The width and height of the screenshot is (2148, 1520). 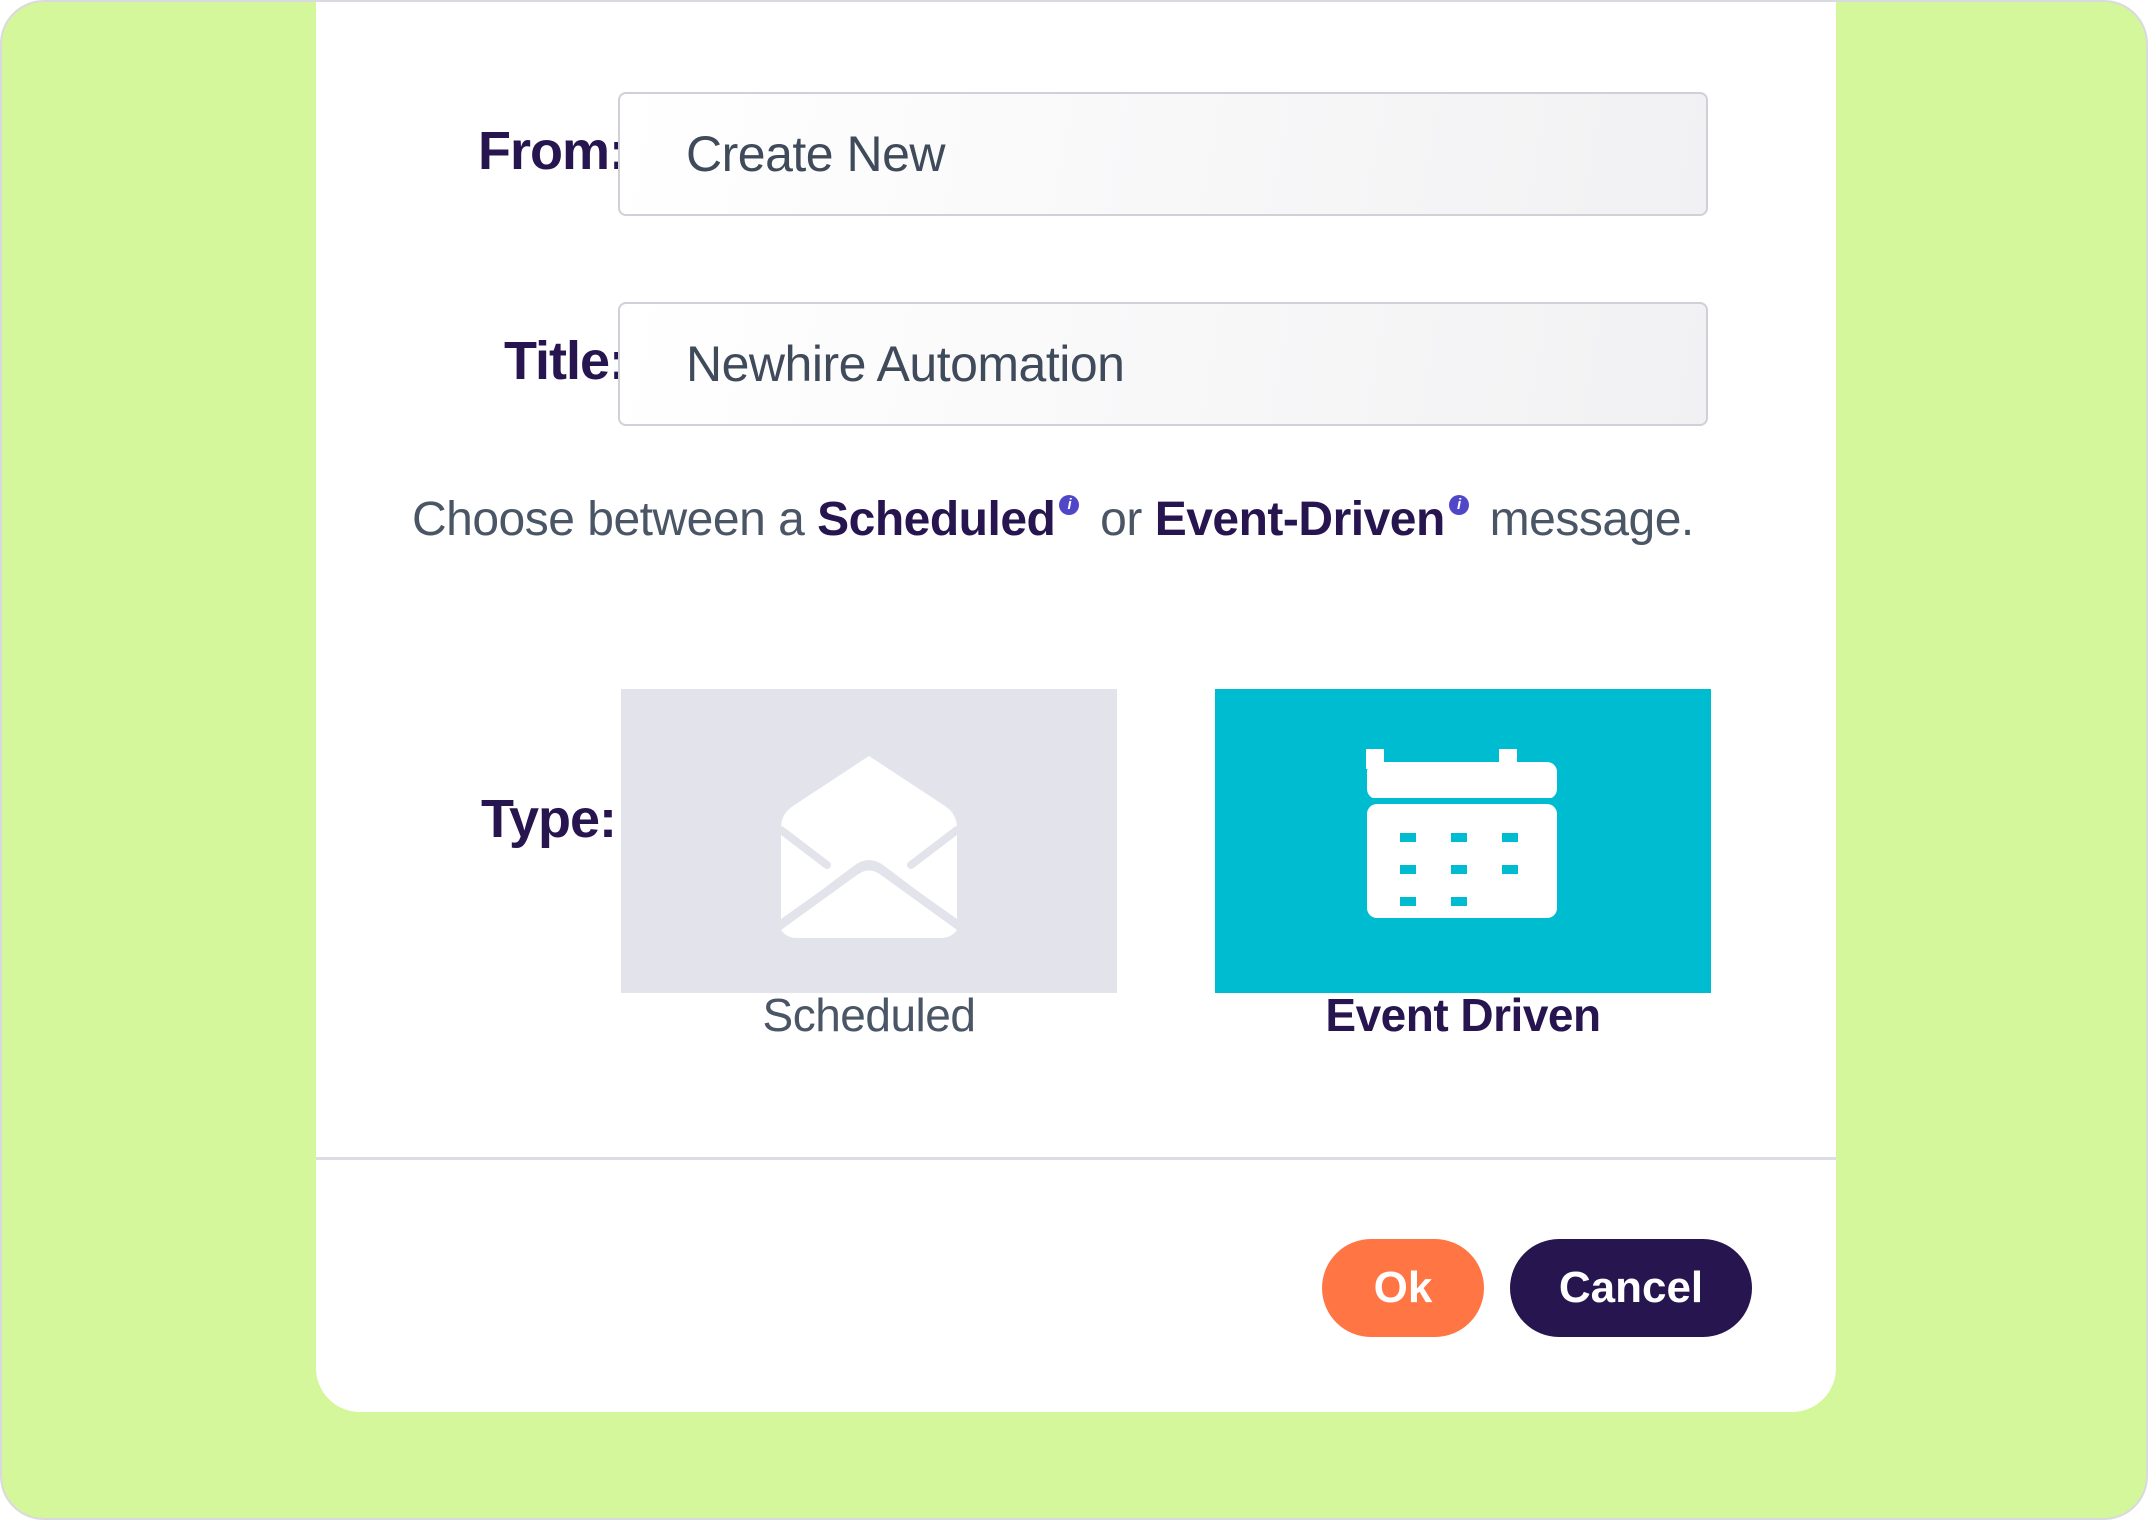 What do you see at coordinates (1403, 1288) in the screenshot?
I see `ok-button: Ok` at bounding box center [1403, 1288].